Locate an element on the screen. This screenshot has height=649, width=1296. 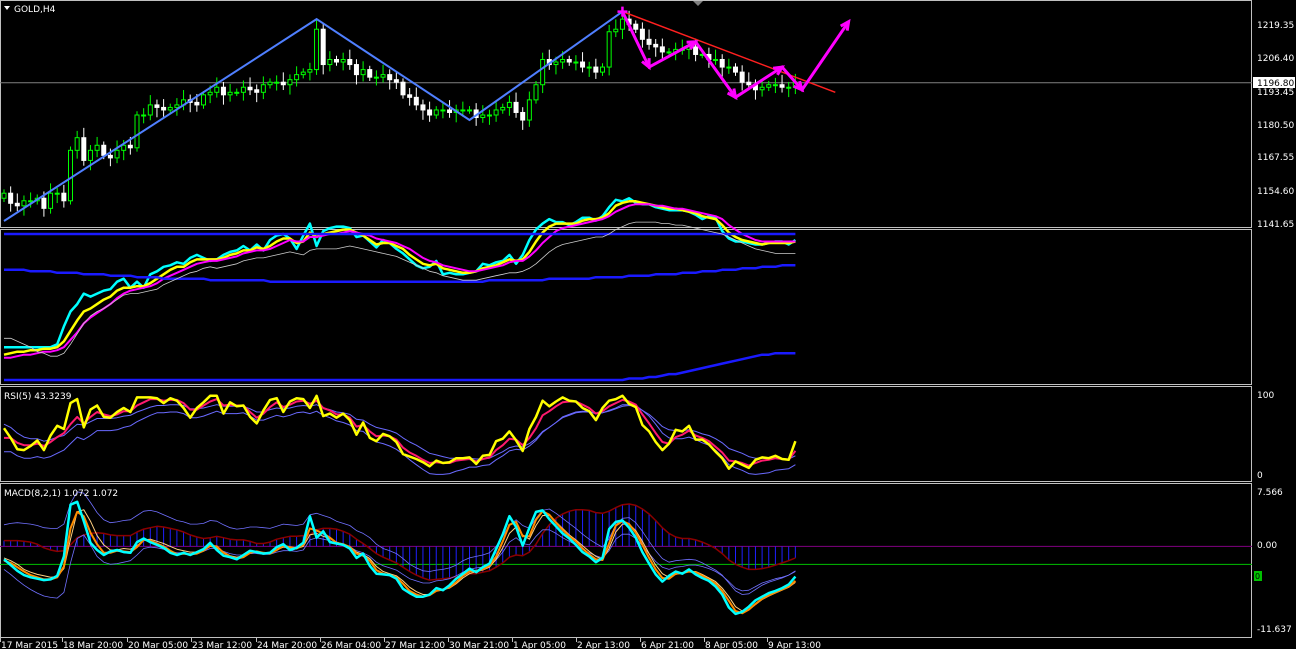
time-label: 23 Mar 12:00 is located at coordinates (222, 645).